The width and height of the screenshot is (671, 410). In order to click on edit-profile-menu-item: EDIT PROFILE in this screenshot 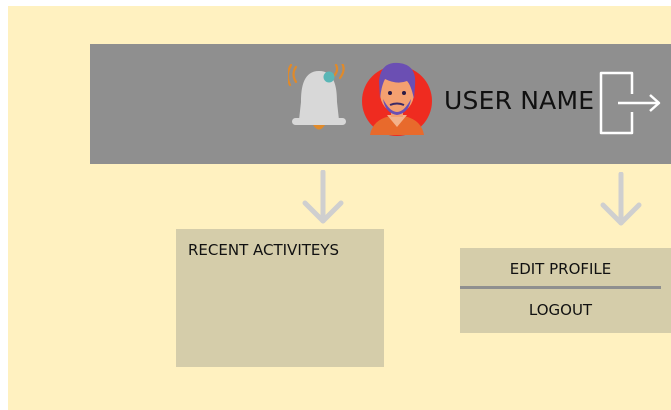, I will do `click(560, 269)`.